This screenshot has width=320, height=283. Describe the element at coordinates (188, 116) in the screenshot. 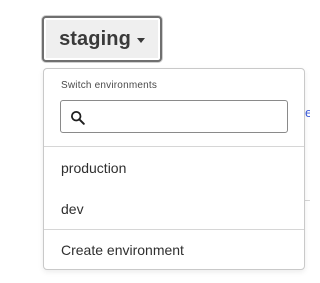

I see `environment-search-input` at that location.